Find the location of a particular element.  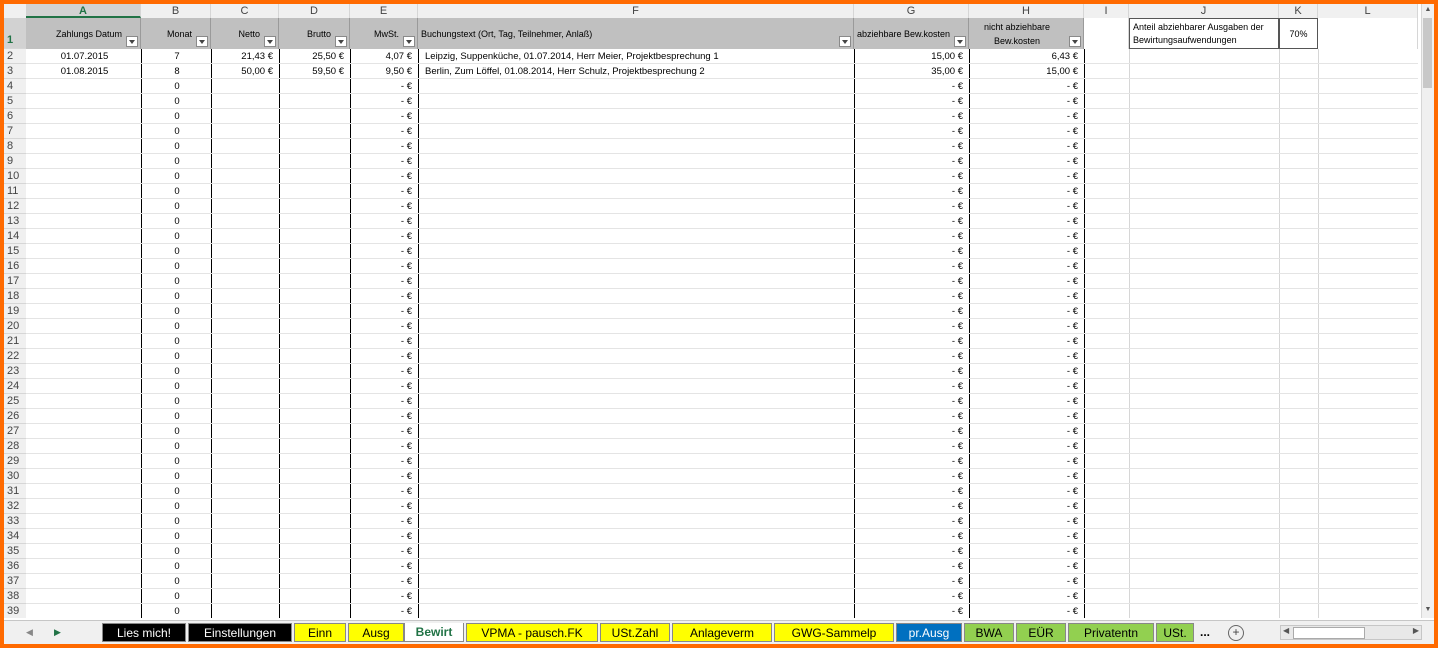

row-header: 3 is located at coordinates (15, 71).